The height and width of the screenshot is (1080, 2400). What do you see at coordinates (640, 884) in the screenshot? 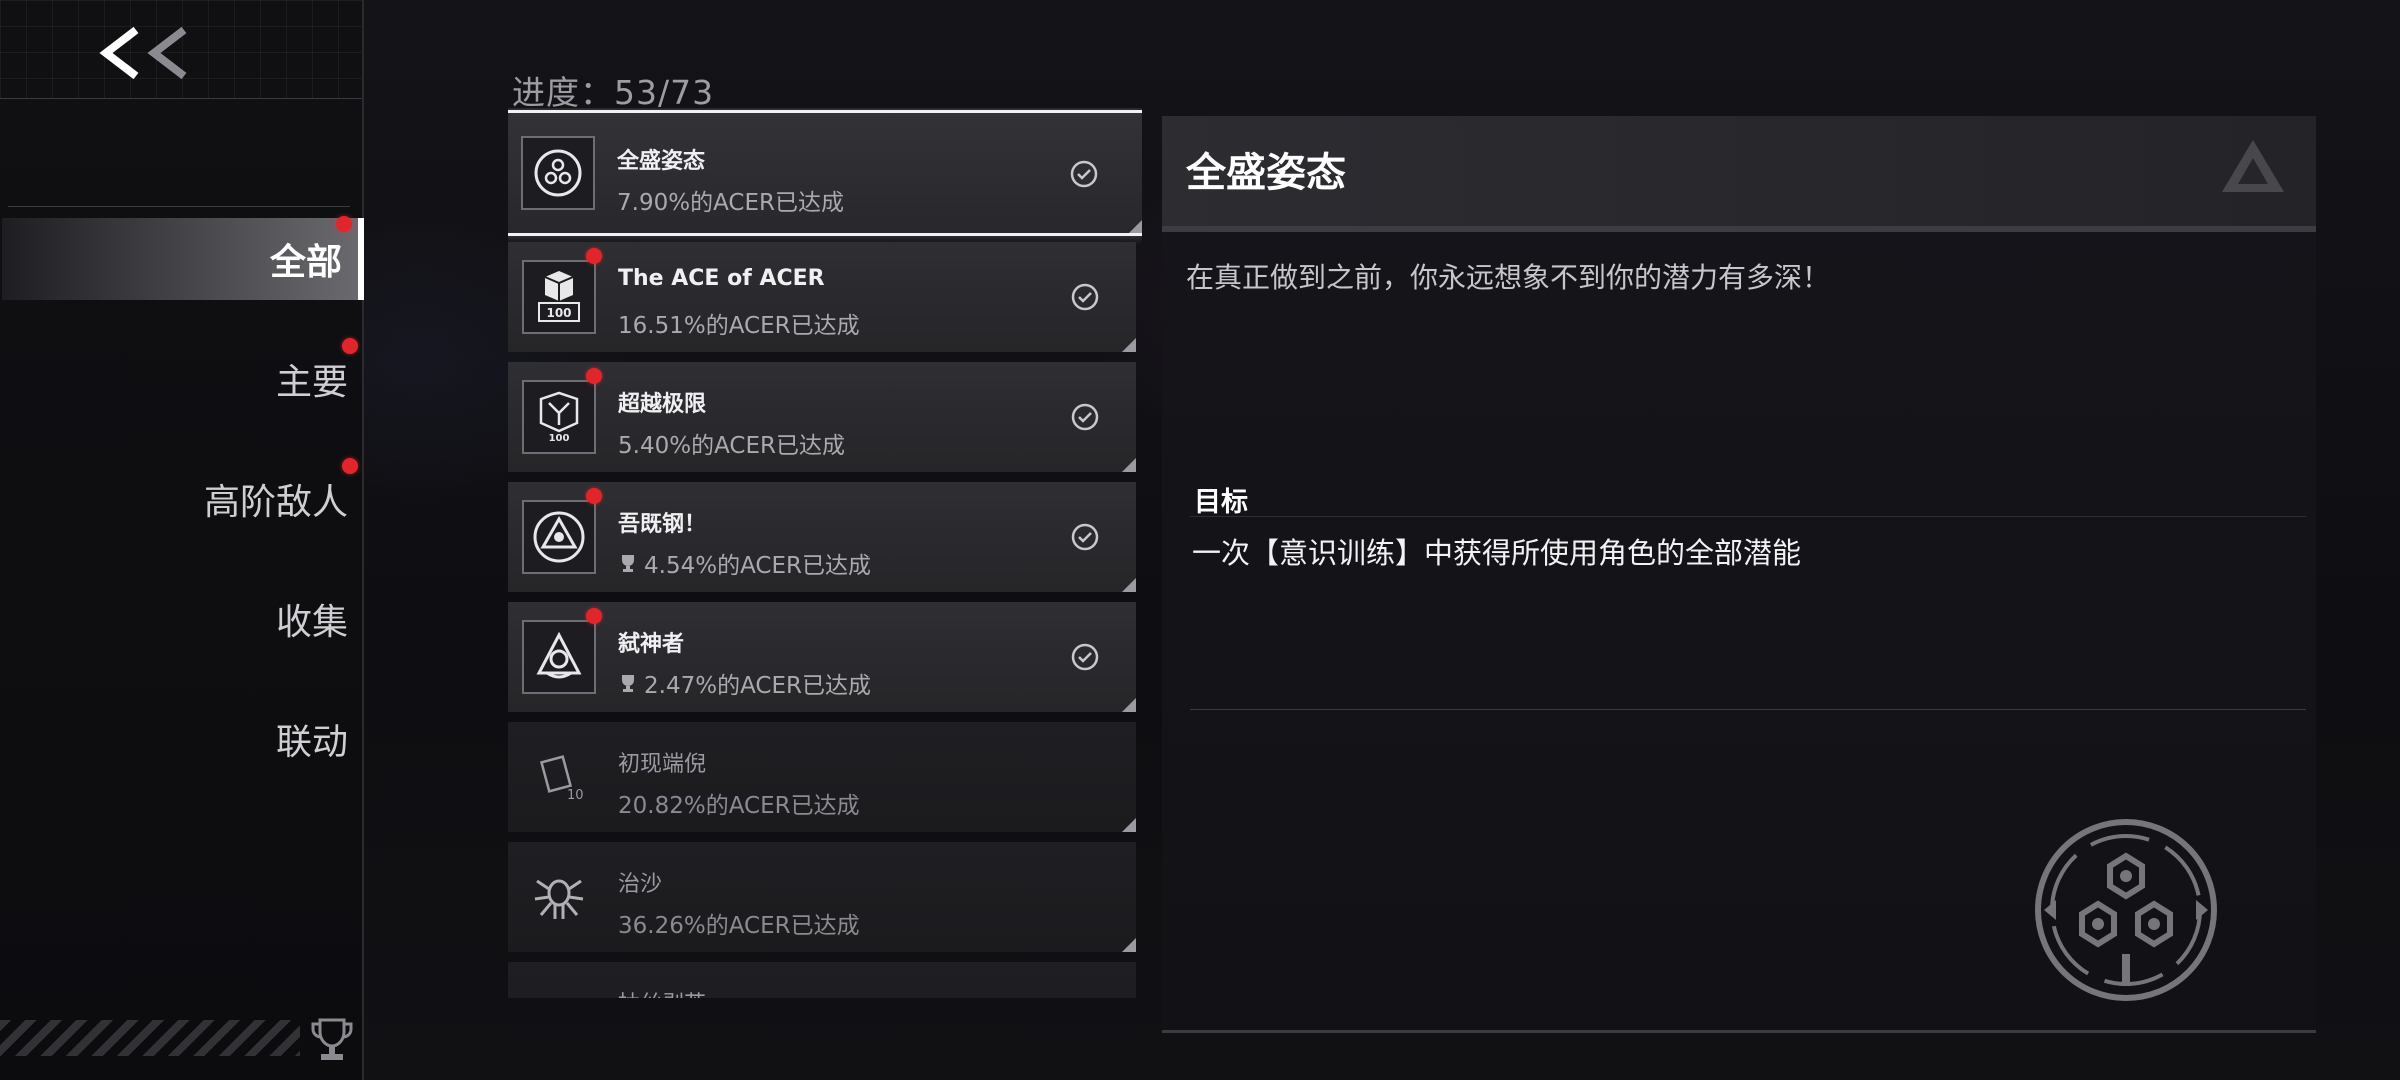
I see `achievement-title: 治沙` at bounding box center [640, 884].